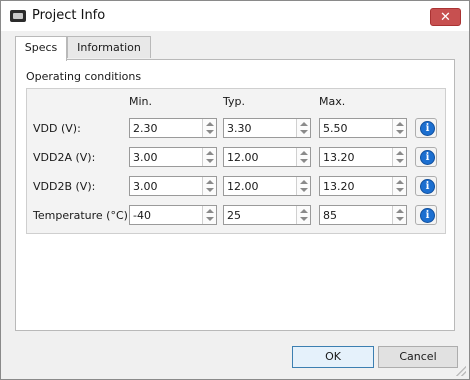  I want to click on vdd2a-info-button: i, so click(426, 157).